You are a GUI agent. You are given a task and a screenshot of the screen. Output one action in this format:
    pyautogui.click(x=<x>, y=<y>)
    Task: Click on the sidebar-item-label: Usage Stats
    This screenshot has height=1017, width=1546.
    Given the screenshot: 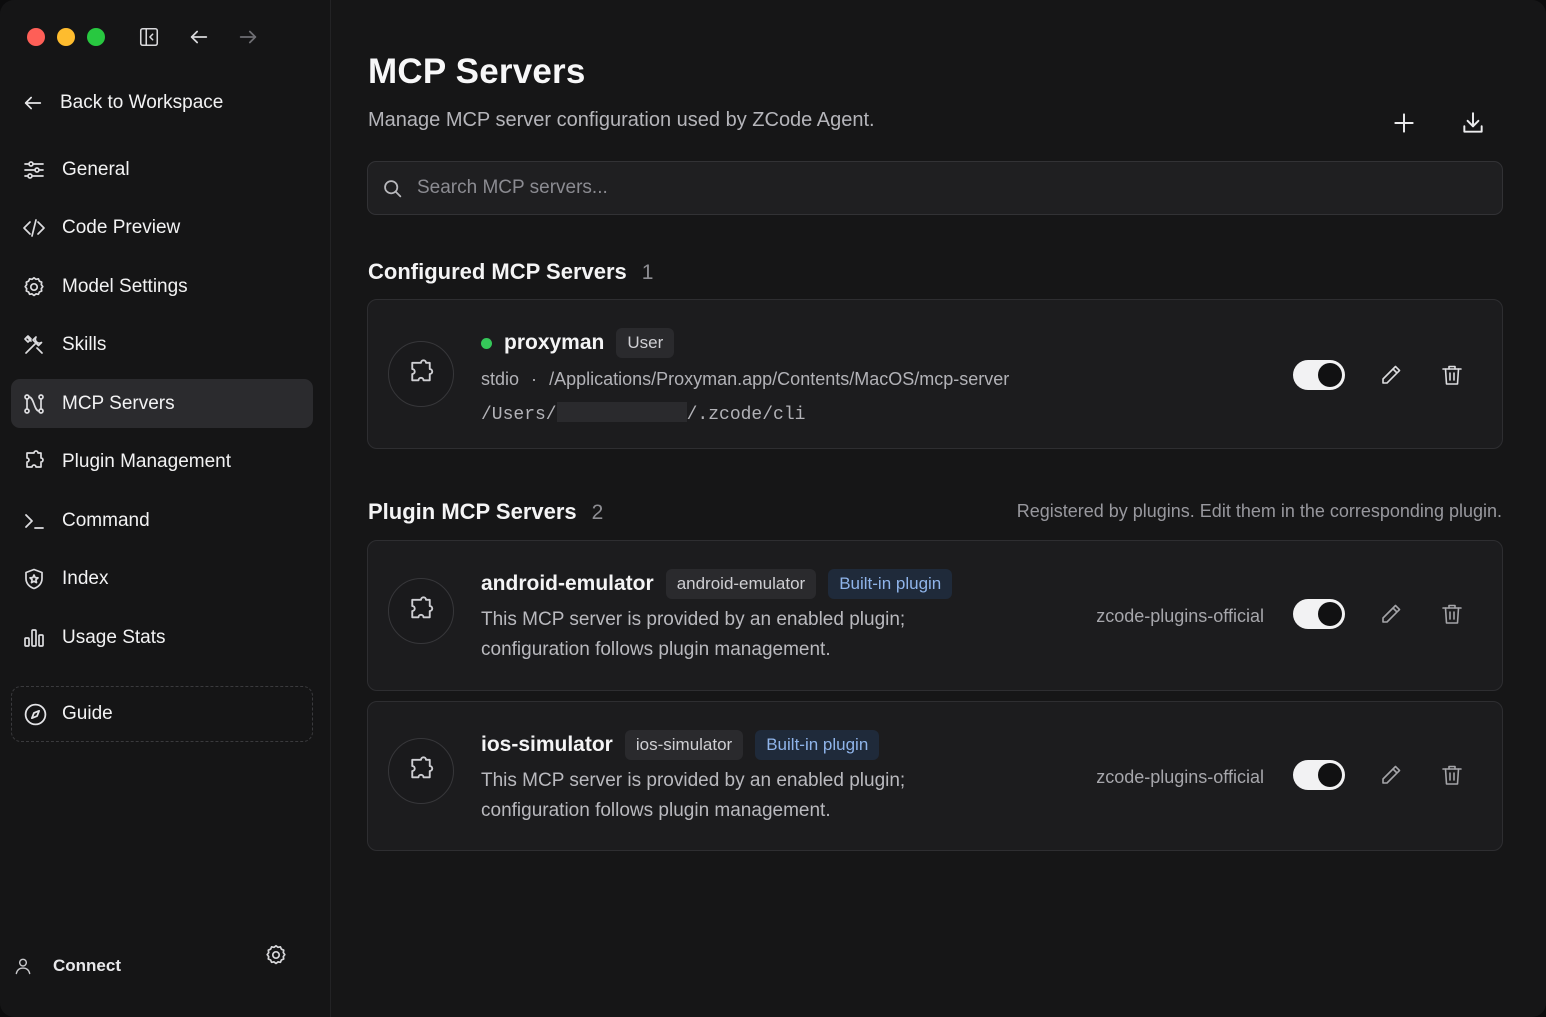 What is the action you would take?
    pyautogui.click(x=114, y=637)
    